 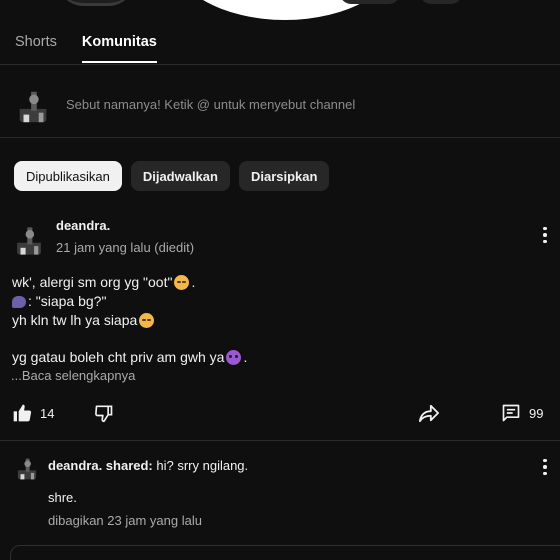 I want to click on devil-emoji-icon, so click(x=234, y=357).